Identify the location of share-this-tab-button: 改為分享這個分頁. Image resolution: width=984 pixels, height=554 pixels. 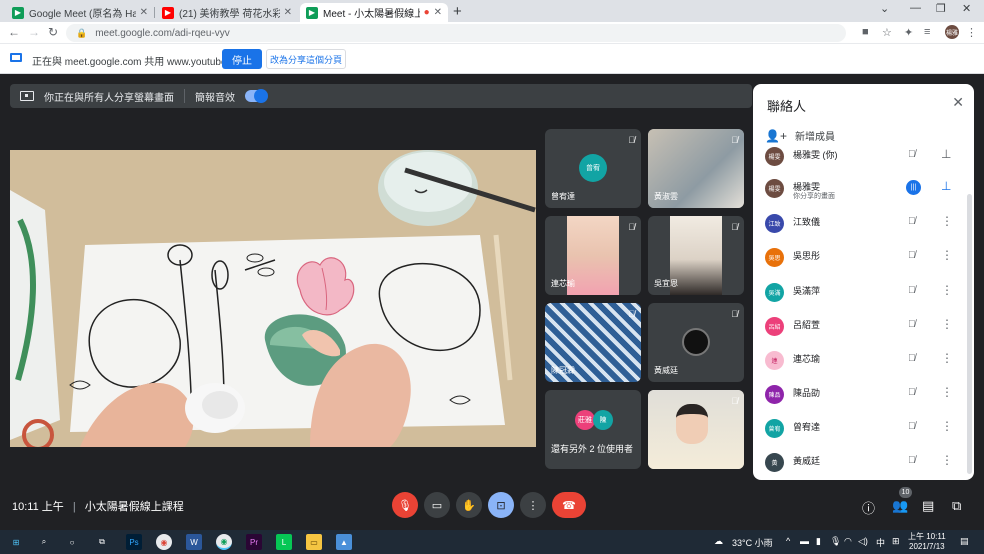
(306, 59).